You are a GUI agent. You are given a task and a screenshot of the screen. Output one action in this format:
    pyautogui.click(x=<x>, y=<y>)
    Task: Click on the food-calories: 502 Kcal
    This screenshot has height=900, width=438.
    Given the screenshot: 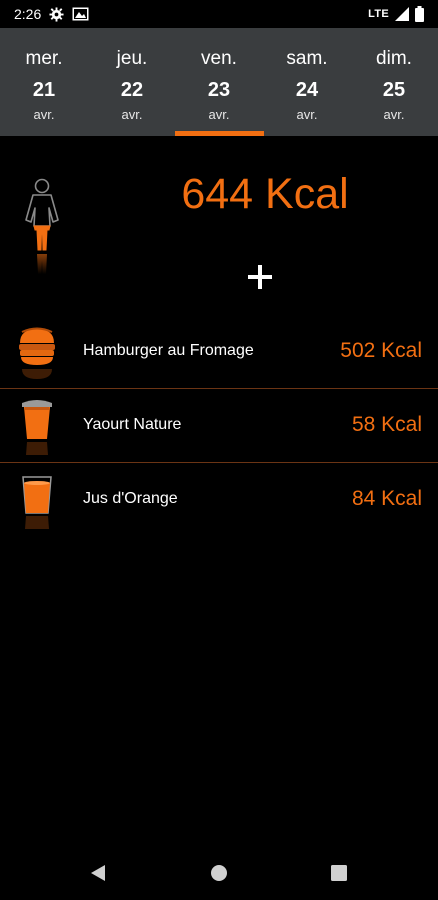 What is the action you would take?
    pyautogui.click(x=381, y=350)
    